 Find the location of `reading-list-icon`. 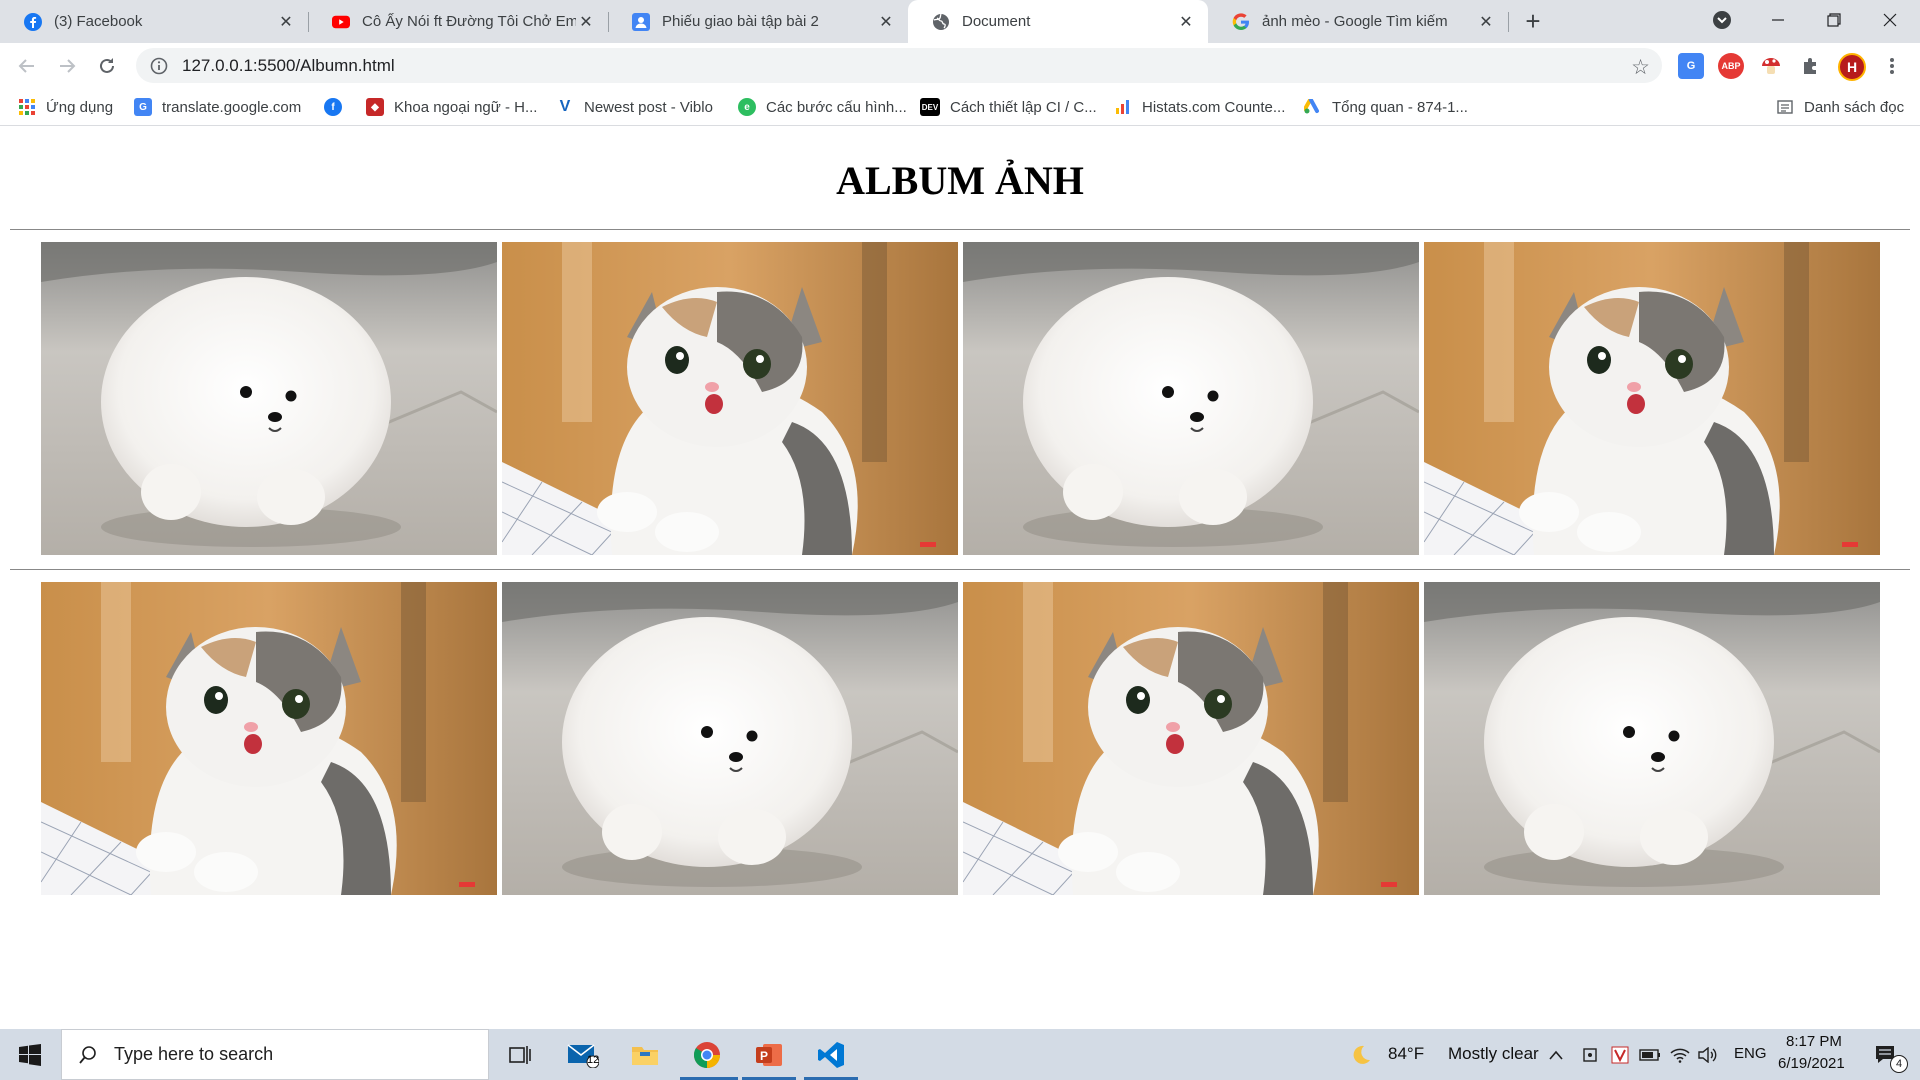

reading-list-icon is located at coordinates (1785, 107).